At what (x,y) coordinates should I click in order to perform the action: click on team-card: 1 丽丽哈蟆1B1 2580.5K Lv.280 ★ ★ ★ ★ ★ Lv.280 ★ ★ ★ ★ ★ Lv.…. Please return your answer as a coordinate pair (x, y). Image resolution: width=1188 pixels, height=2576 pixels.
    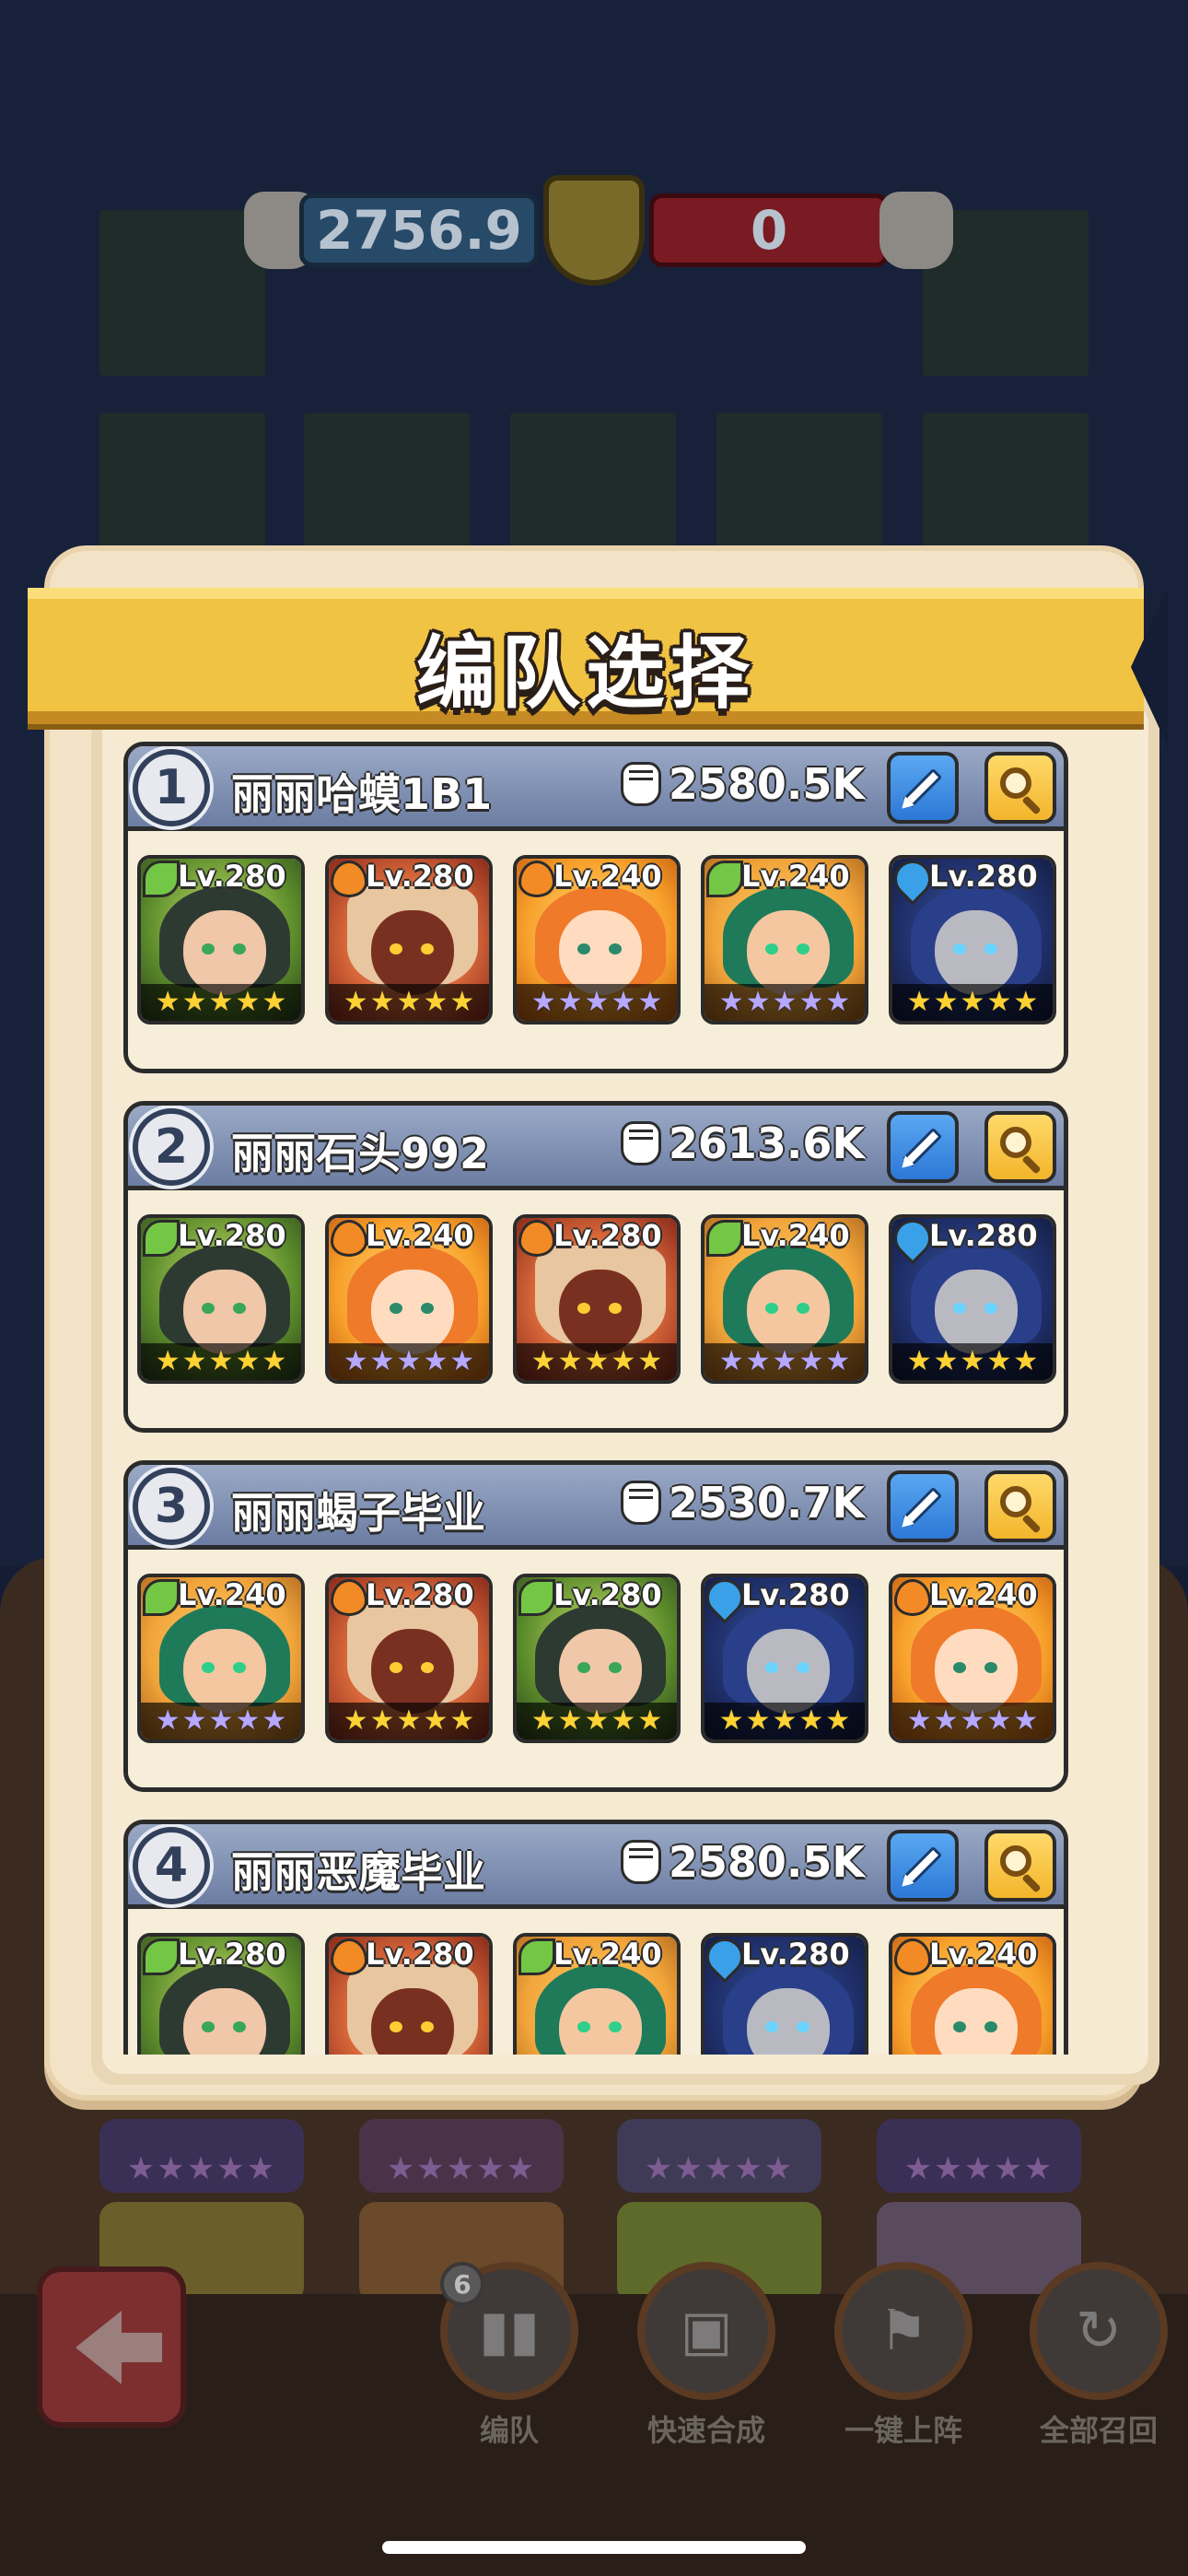
    Looking at the image, I should click on (595, 907).